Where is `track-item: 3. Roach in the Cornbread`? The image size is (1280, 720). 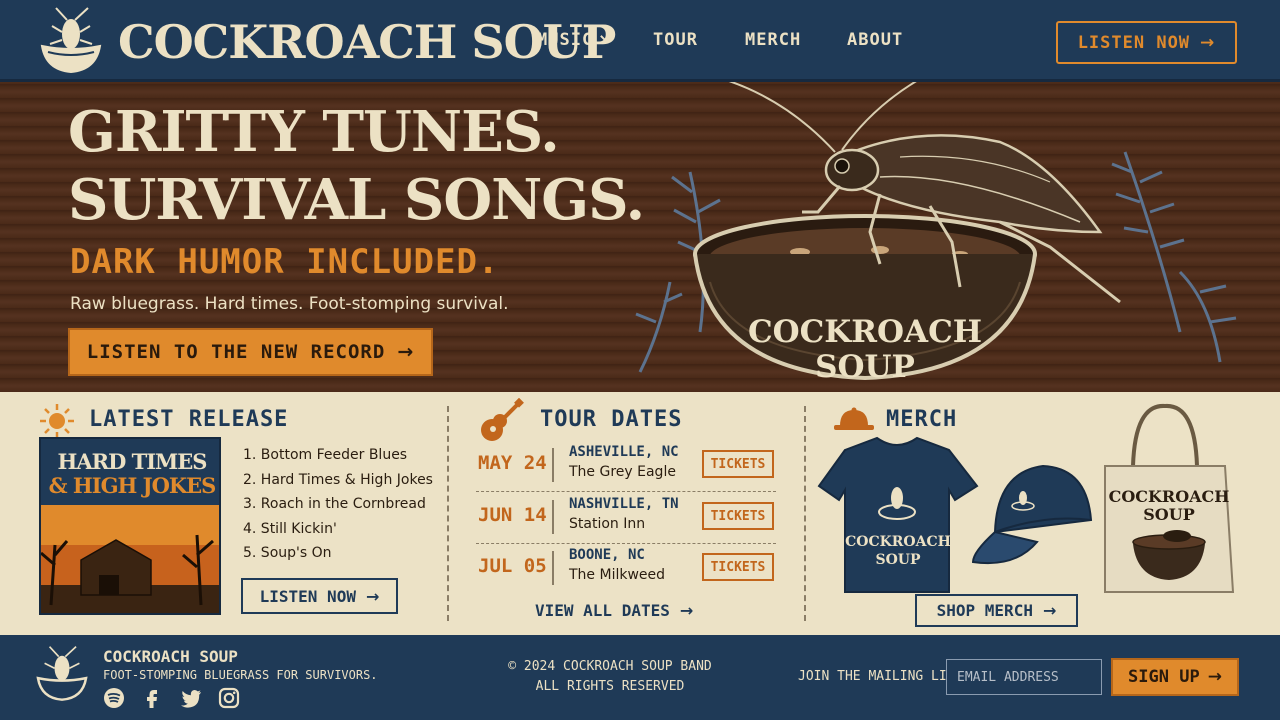 track-item: 3. Roach in the Cornbread is located at coordinates (338, 508).